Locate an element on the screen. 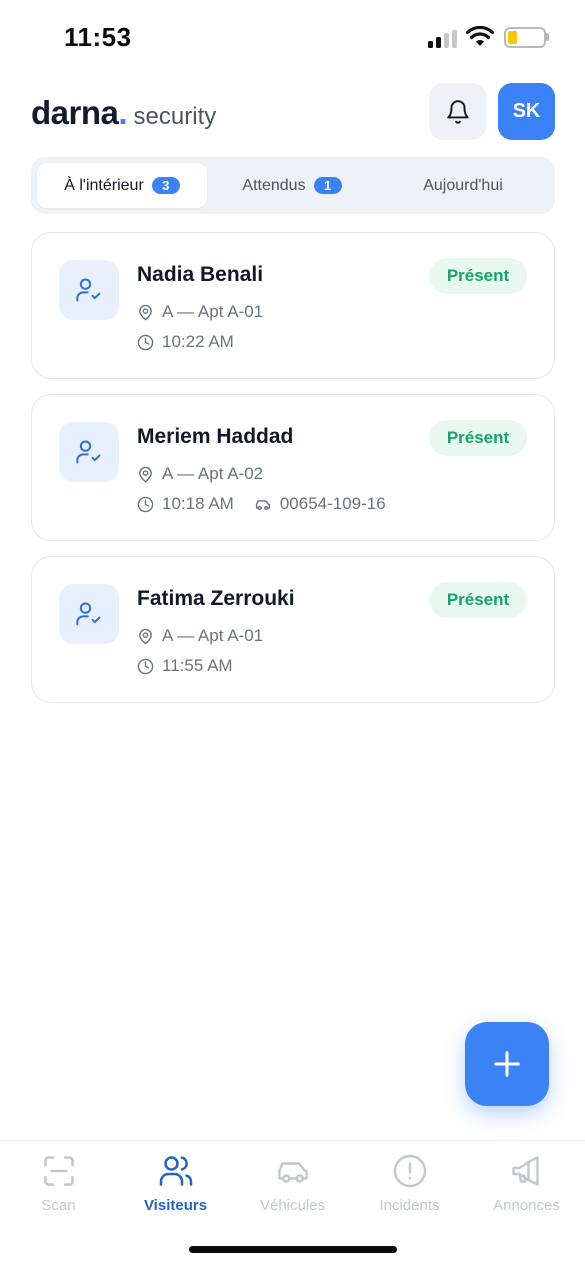 The image size is (585, 1266). notifications-button is located at coordinates (457, 111).